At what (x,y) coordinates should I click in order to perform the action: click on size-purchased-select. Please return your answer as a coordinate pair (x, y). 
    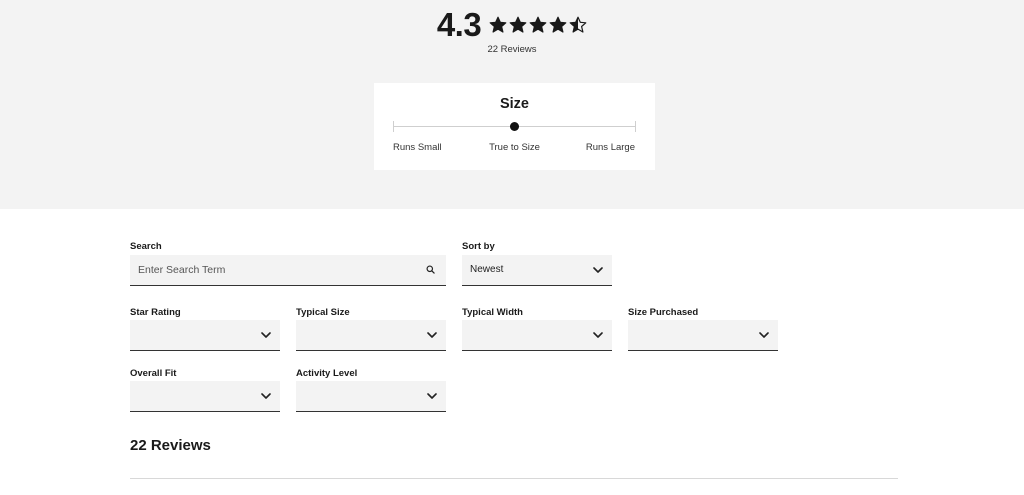
    Looking at the image, I should click on (703, 335).